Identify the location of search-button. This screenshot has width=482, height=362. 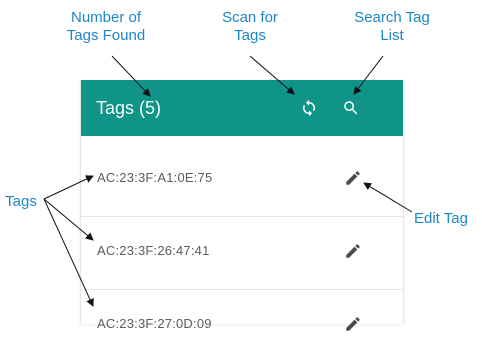
(351, 108).